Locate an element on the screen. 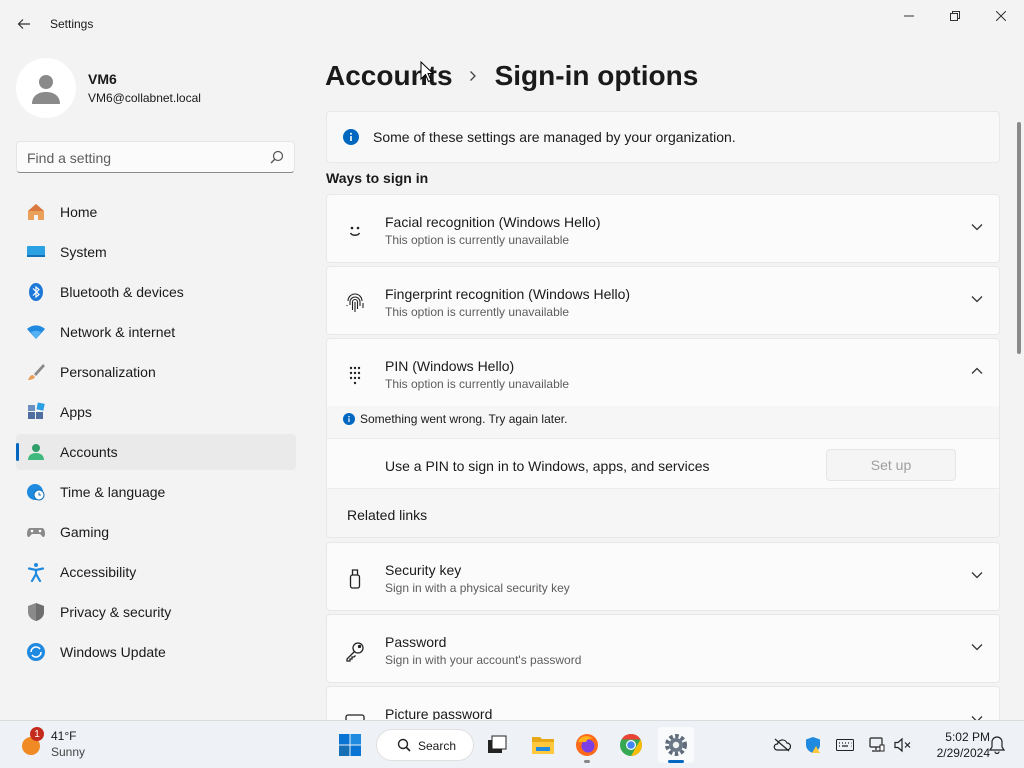  sidebar-item-label: Time & language is located at coordinates (113, 492).